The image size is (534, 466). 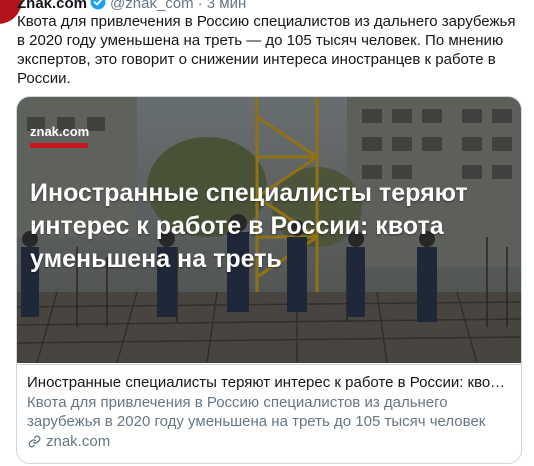 I want to click on logo-underline, so click(x=59, y=145).